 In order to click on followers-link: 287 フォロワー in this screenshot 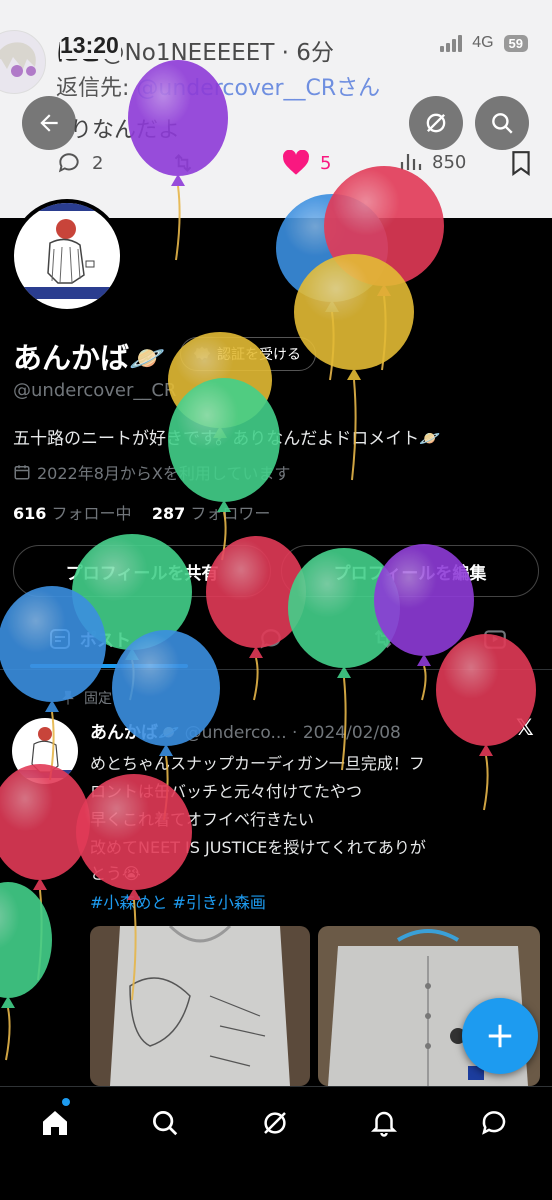, I will do `click(211, 513)`.